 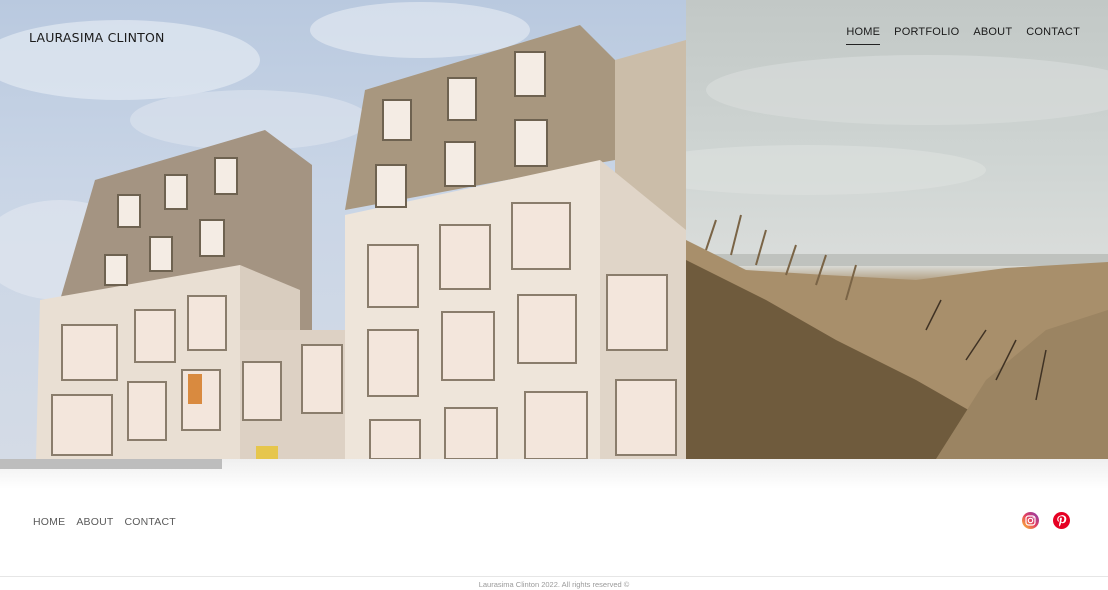 I want to click on footer-nav-home: HOME, so click(x=49, y=522).